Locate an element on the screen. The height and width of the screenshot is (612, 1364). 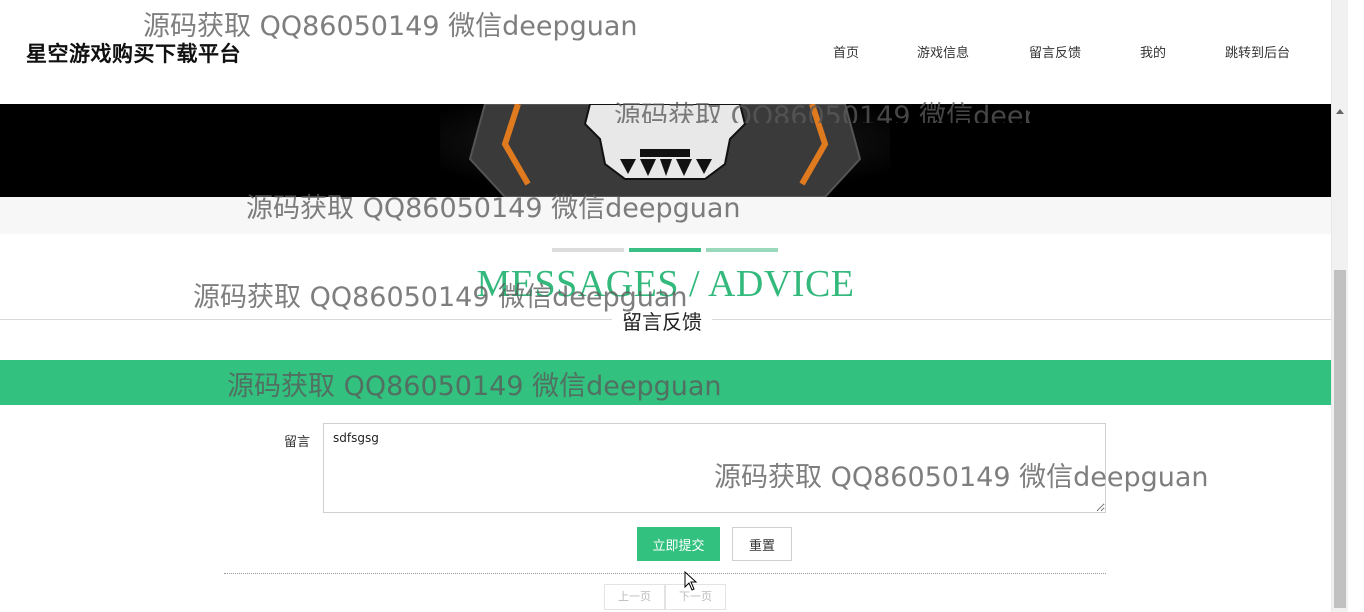
message-textarea: sdfsgsg is located at coordinates (714, 468).